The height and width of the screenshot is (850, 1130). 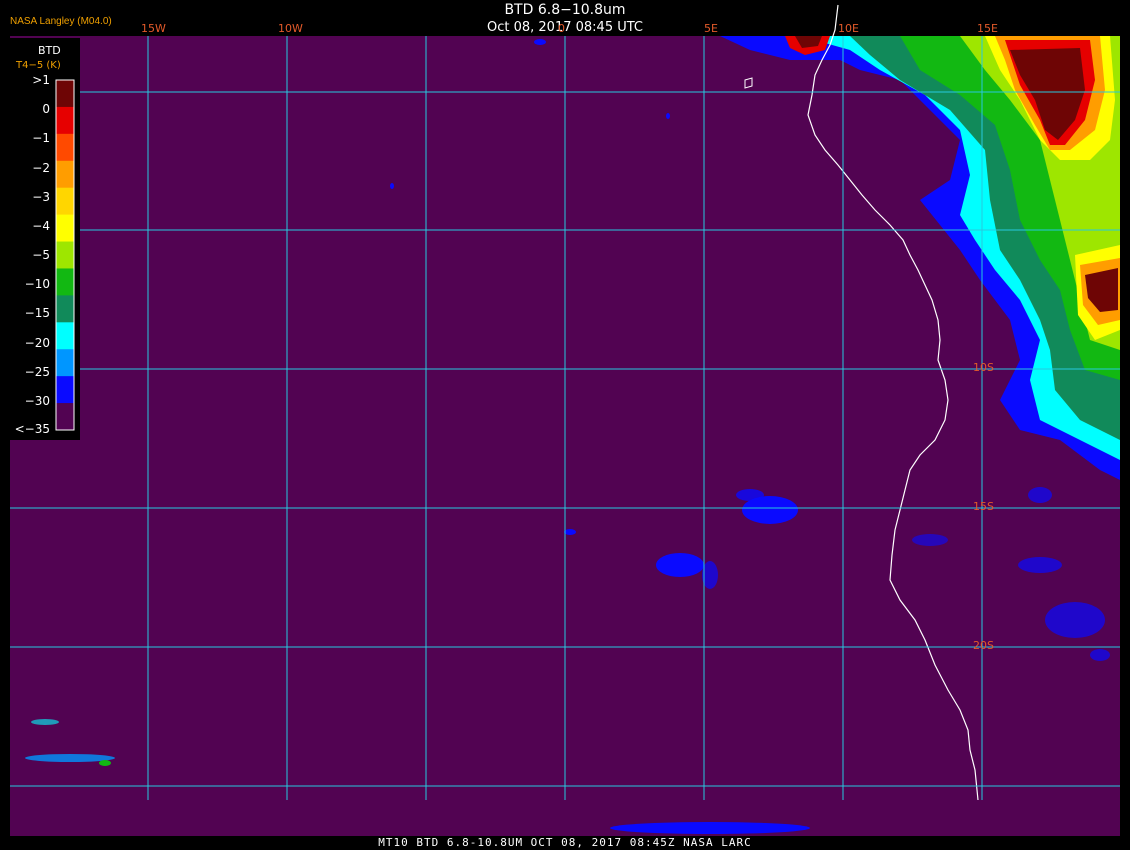 I want to click on legend-tick-label: −5, so click(x=41, y=255).